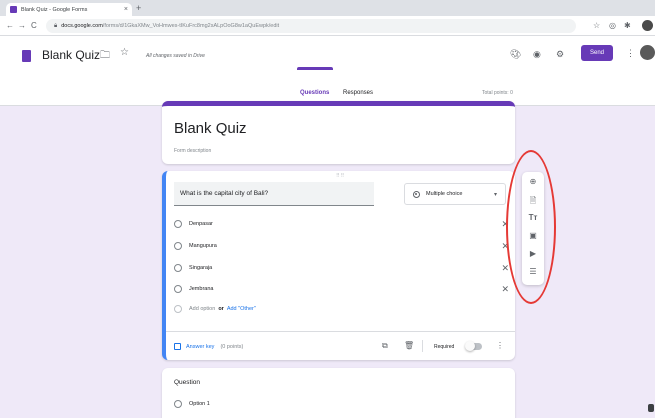 The width and height of the screenshot is (655, 418). What do you see at coordinates (22, 25) in the screenshot?
I see `forward-icon: →` at bounding box center [22, 25].